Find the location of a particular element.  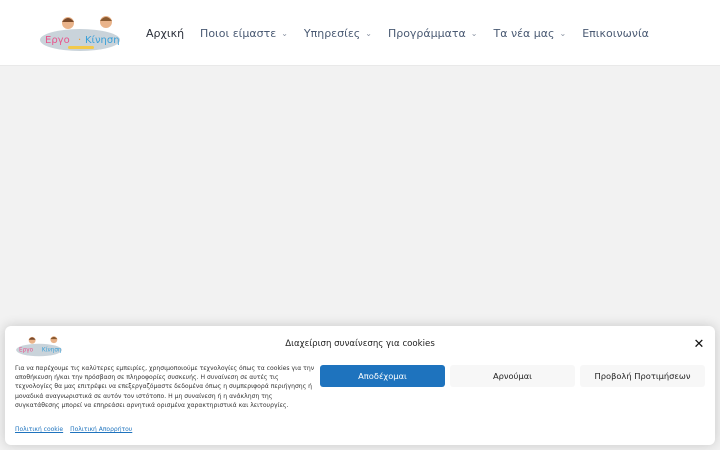

nav-item-label: Υπηρεσίες is located at coordinates (332, 33).